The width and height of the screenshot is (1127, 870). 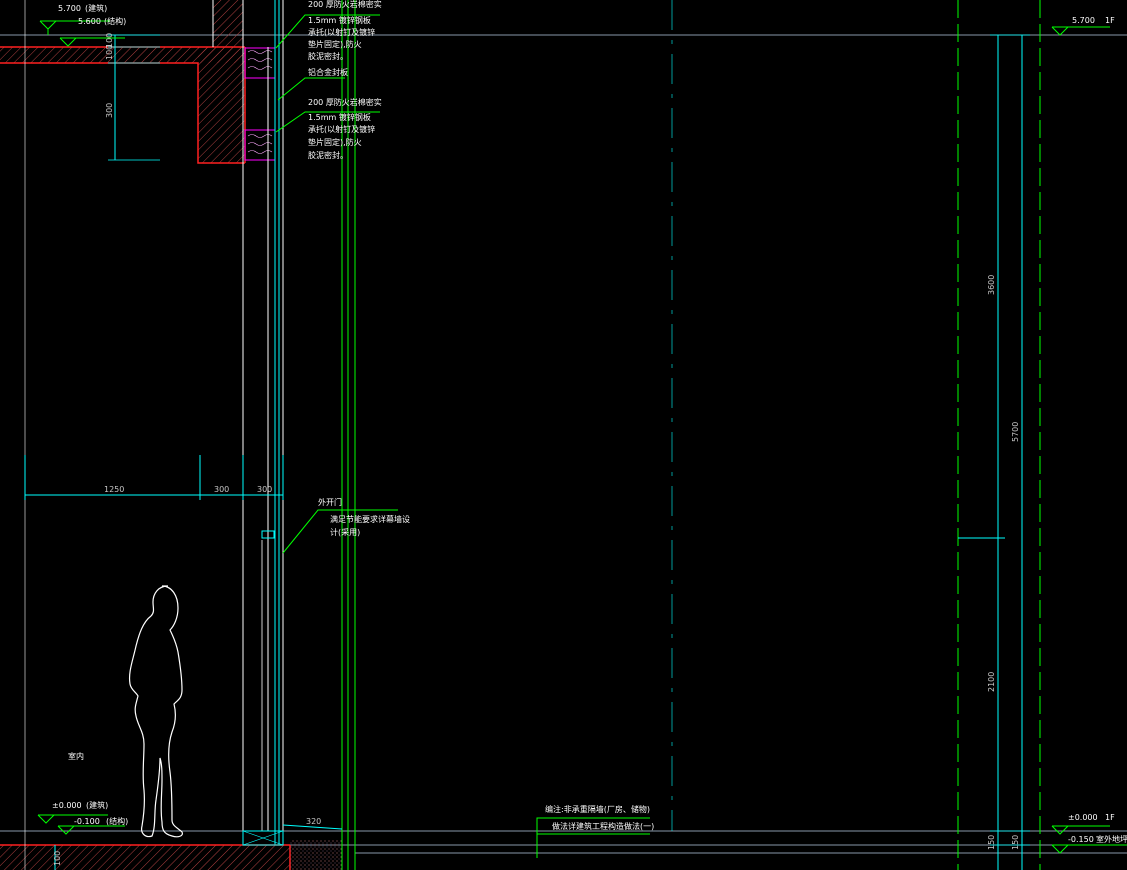 I want to click on level-outdoor: -0.150, so click(x=1081, y=839).